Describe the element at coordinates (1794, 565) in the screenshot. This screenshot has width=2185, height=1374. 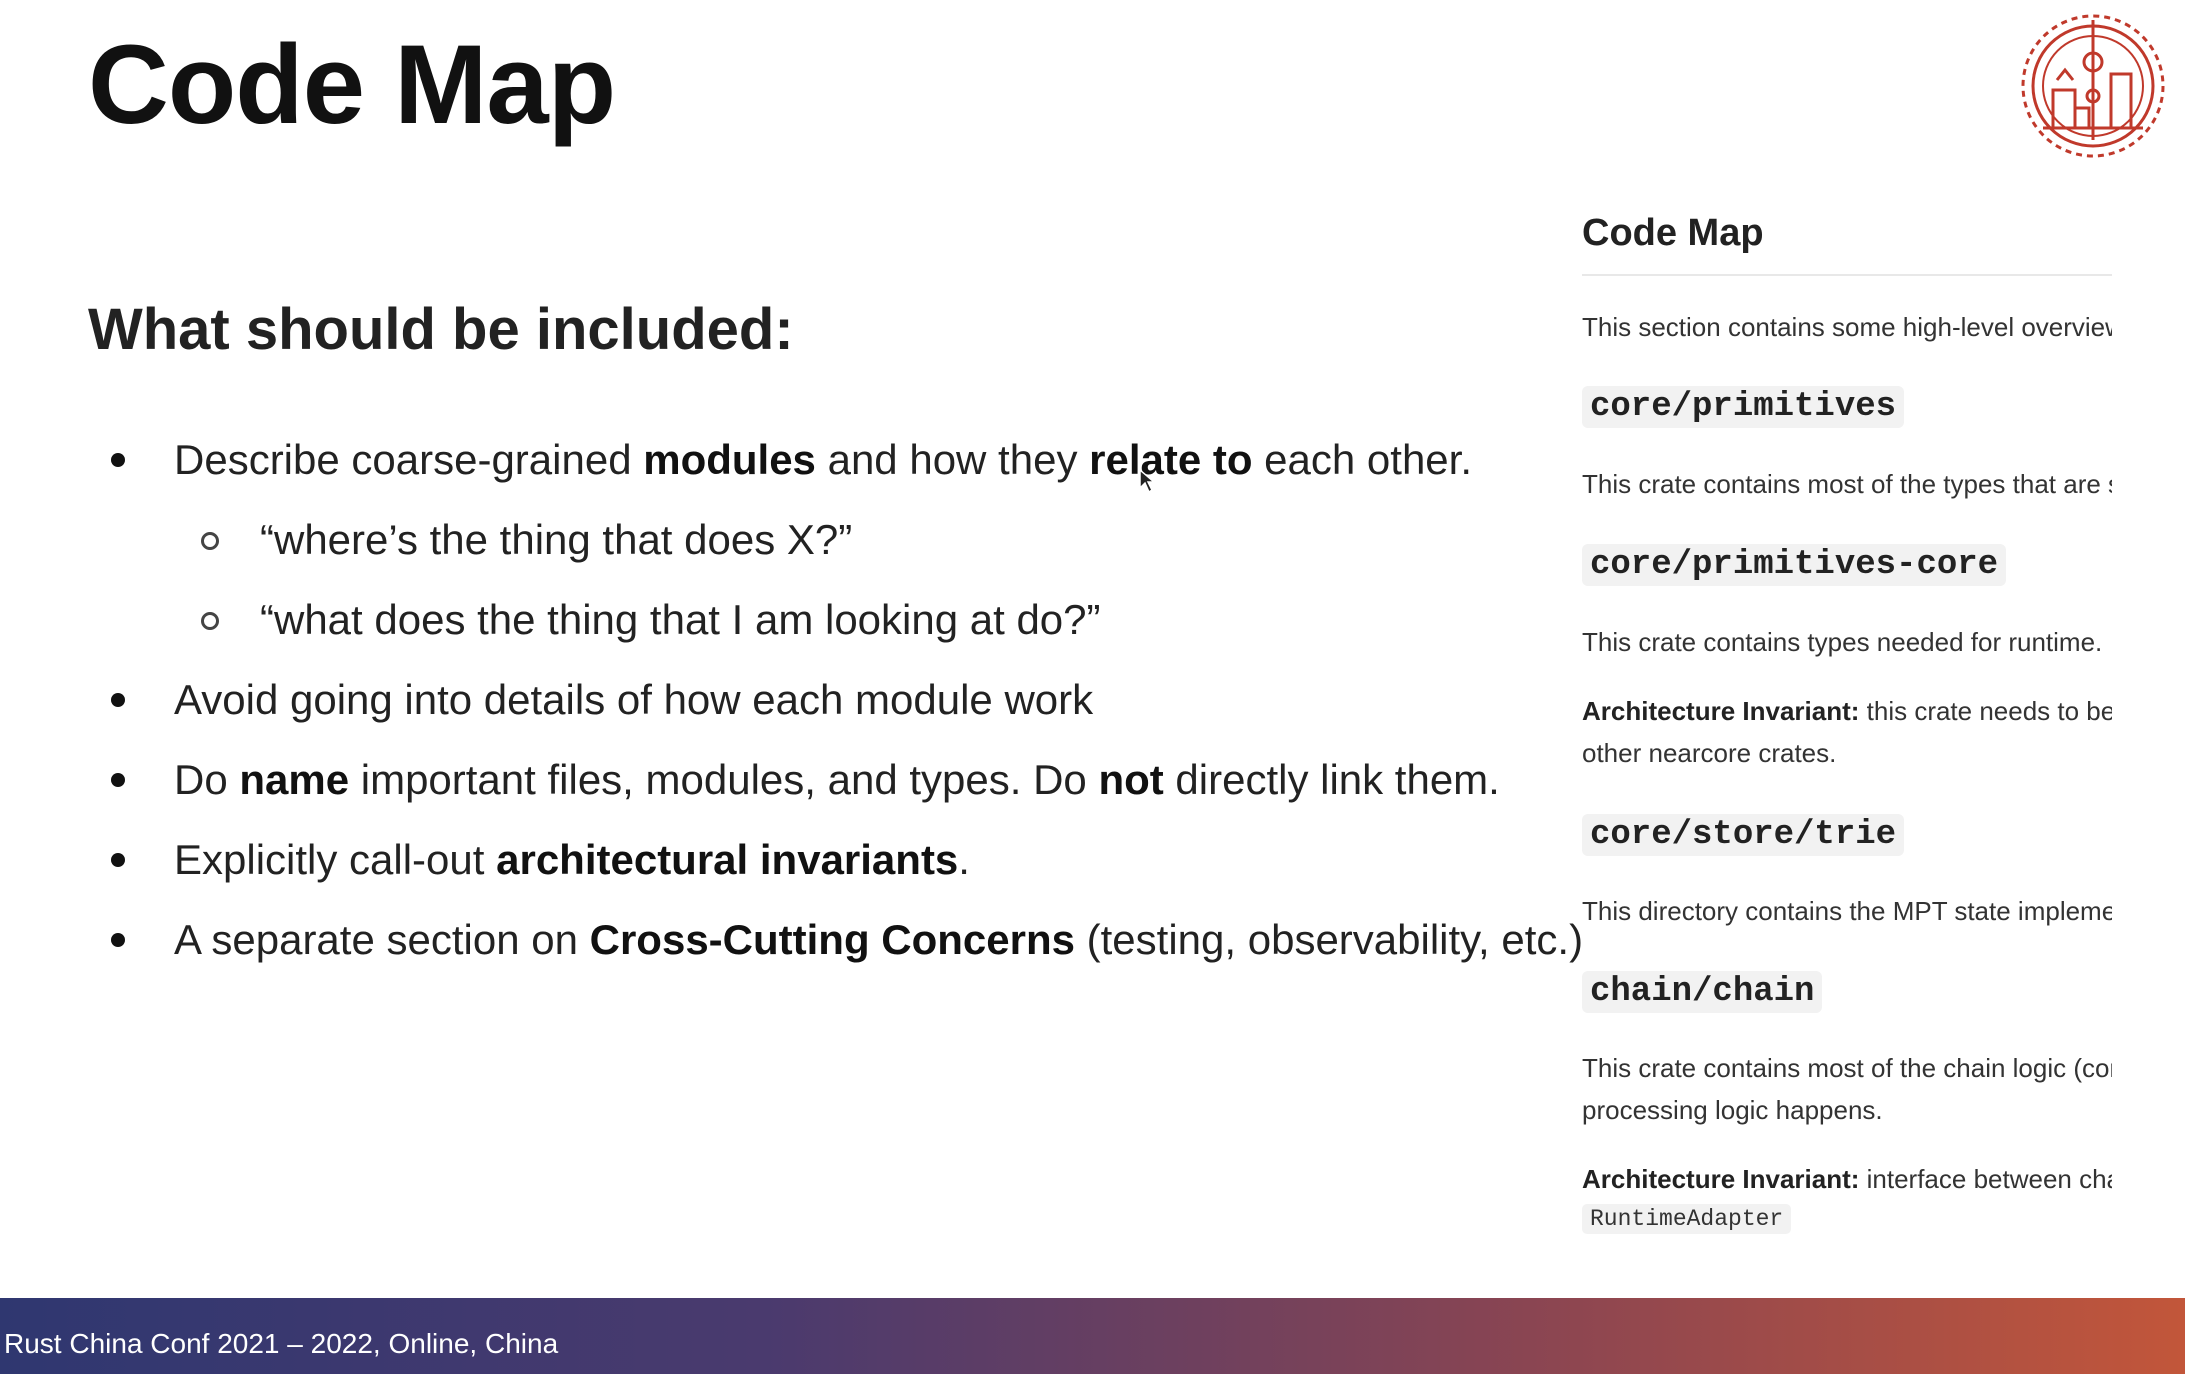
I see `doc-section-code: core/primitives-core` at that location.